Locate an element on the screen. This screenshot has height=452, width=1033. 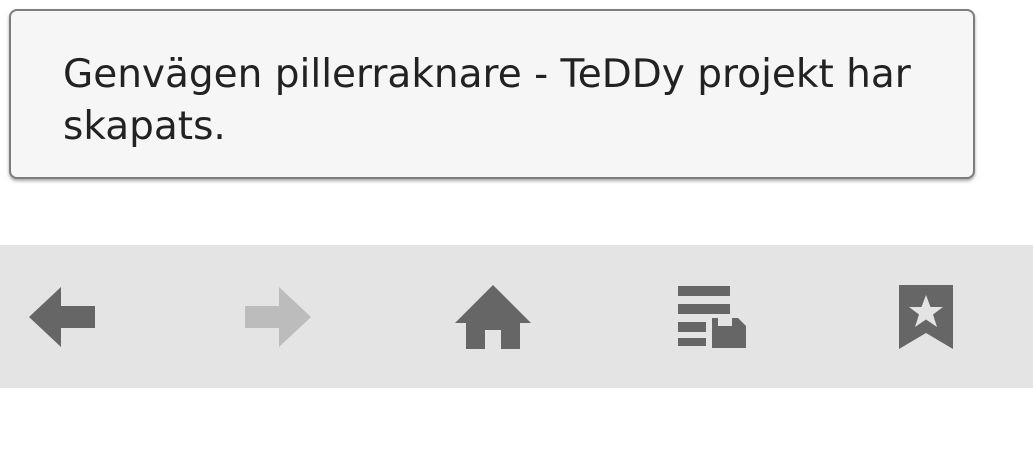
saved-pages-button is located at coordinates (712, 316).